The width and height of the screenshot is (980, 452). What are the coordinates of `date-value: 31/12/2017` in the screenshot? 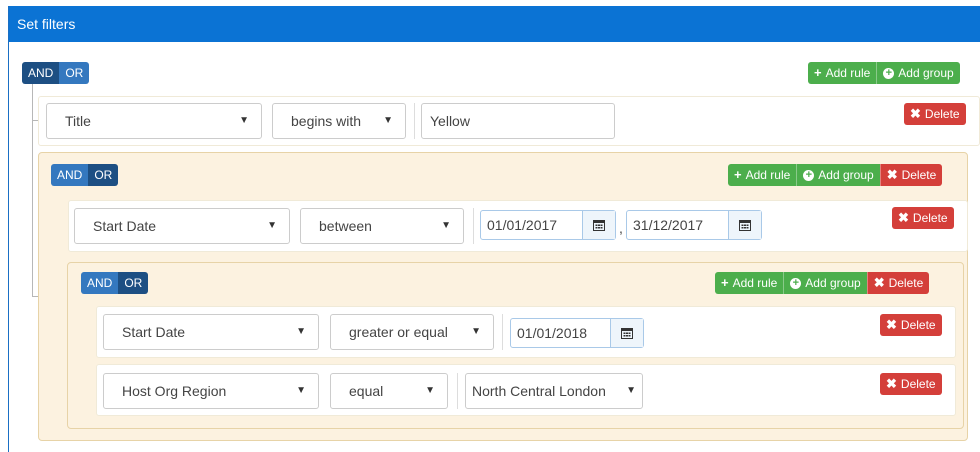 It's located at (668, 225).